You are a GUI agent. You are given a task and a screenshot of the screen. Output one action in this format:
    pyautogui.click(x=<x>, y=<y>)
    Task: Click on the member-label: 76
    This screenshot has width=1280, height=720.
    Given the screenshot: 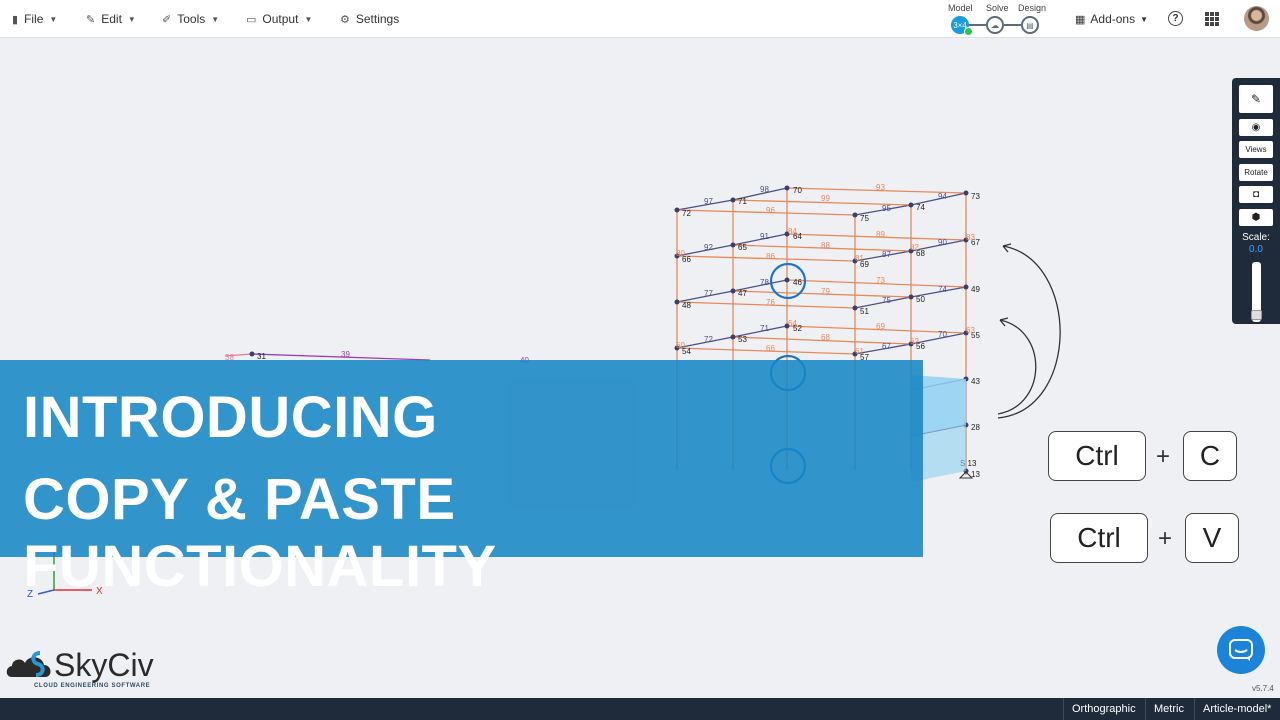 What is the action you would take?
    pyautogui.click(x=770, y=302)
    